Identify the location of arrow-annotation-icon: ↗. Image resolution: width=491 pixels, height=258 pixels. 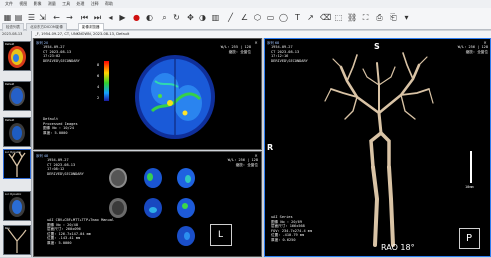
(310, 17).